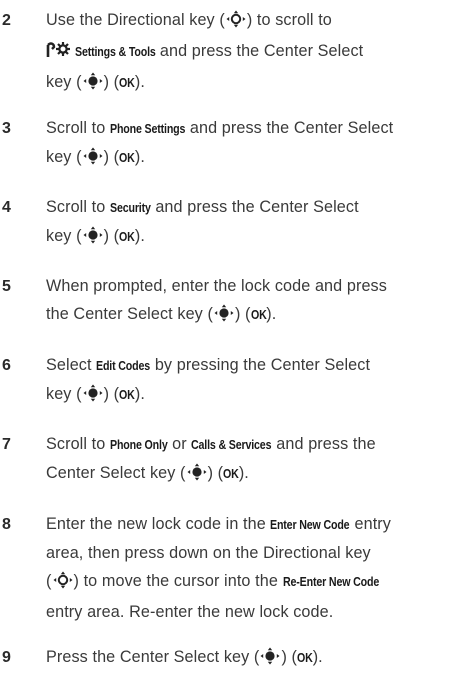 The width and height of the screenshot is (456, 674). Describe the element at coordinates (71, 365) in the screenshot. I see `text-run: Select` at that location.